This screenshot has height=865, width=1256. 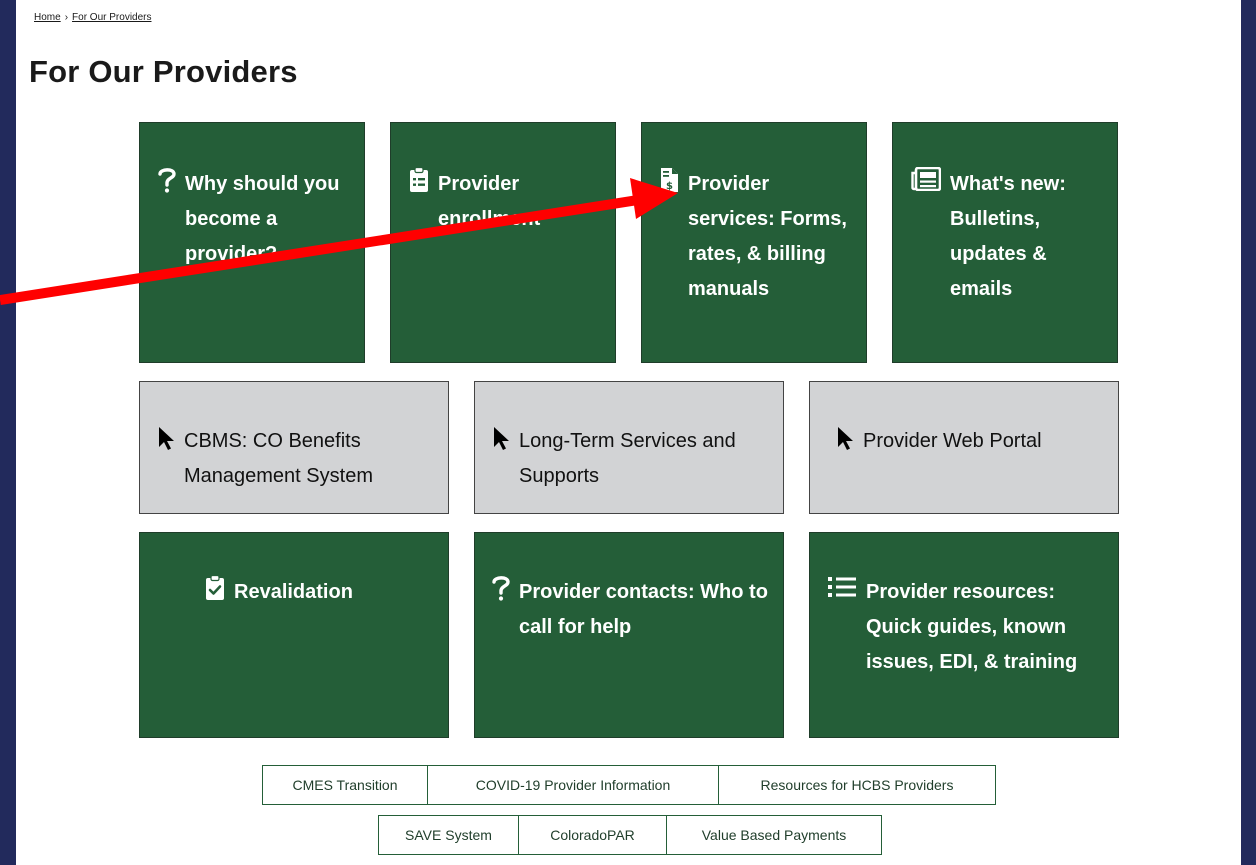 I want to click on file-invoice-dollar-icon: $, so click(x=669, y=180).